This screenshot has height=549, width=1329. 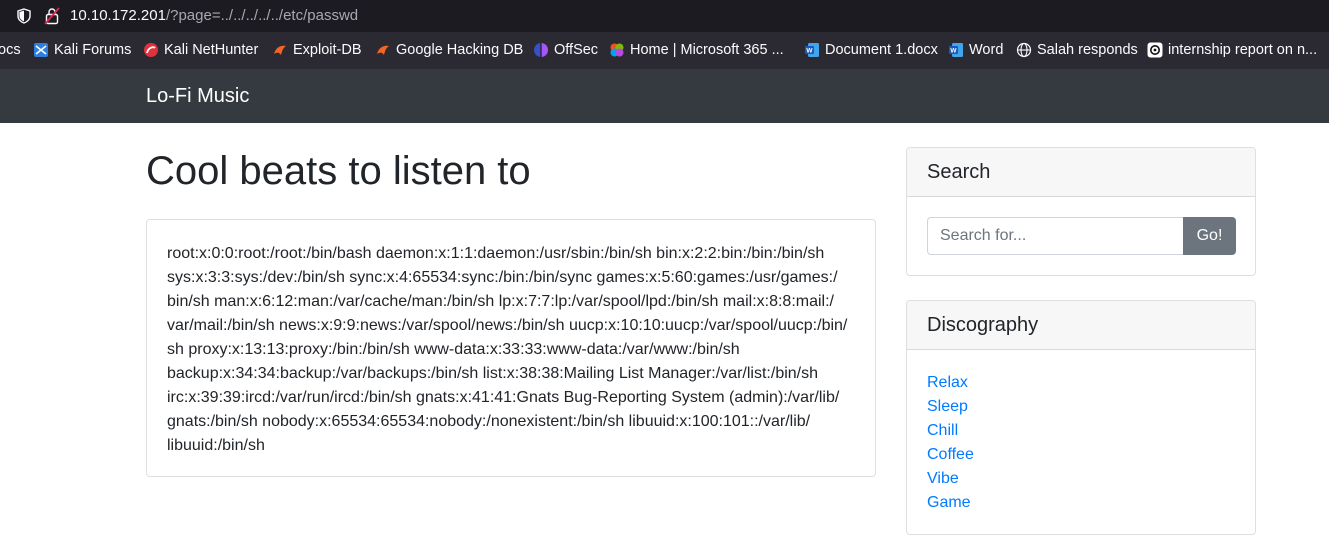 What do you see at coordinates (943, 478) in the screenshot?
I see `discography-link-vibe: Vibe` at bounding box center [943, 478].